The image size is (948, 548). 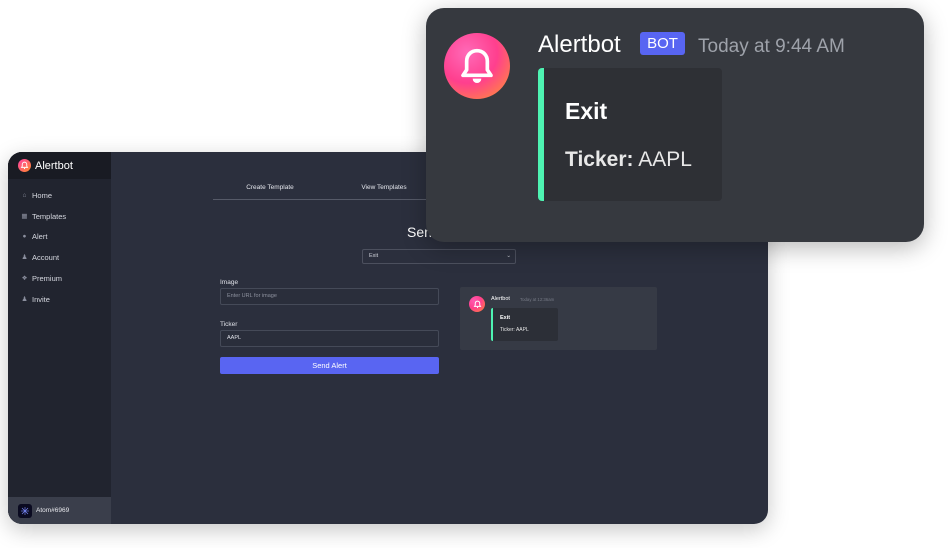 What do you see at coordinates (507, 330) in the screenshot?
I see `preview-field-name: Ticker:` at bounding box center [507, 330].